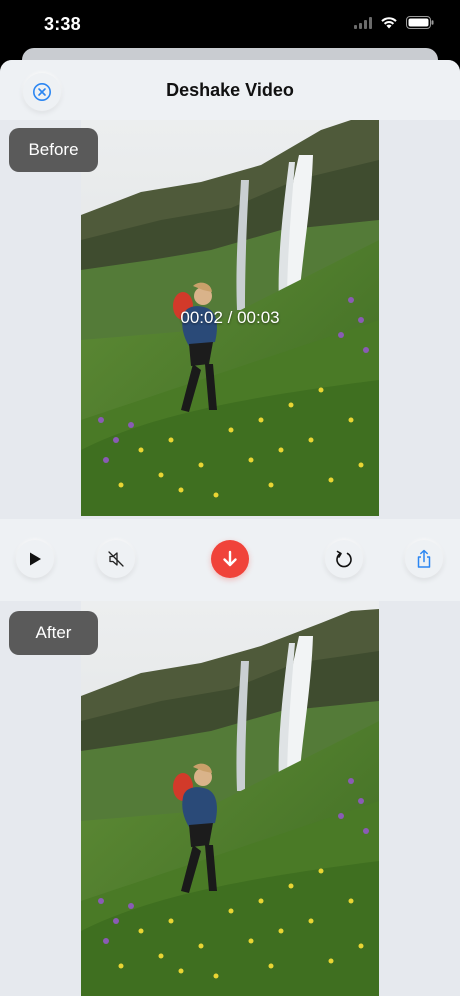 This screenshot has width=460, height=996. What do you see at coordinates (53, 150) in the screenshot?
I see `before-label: Before` at bounding box center [53, 150].